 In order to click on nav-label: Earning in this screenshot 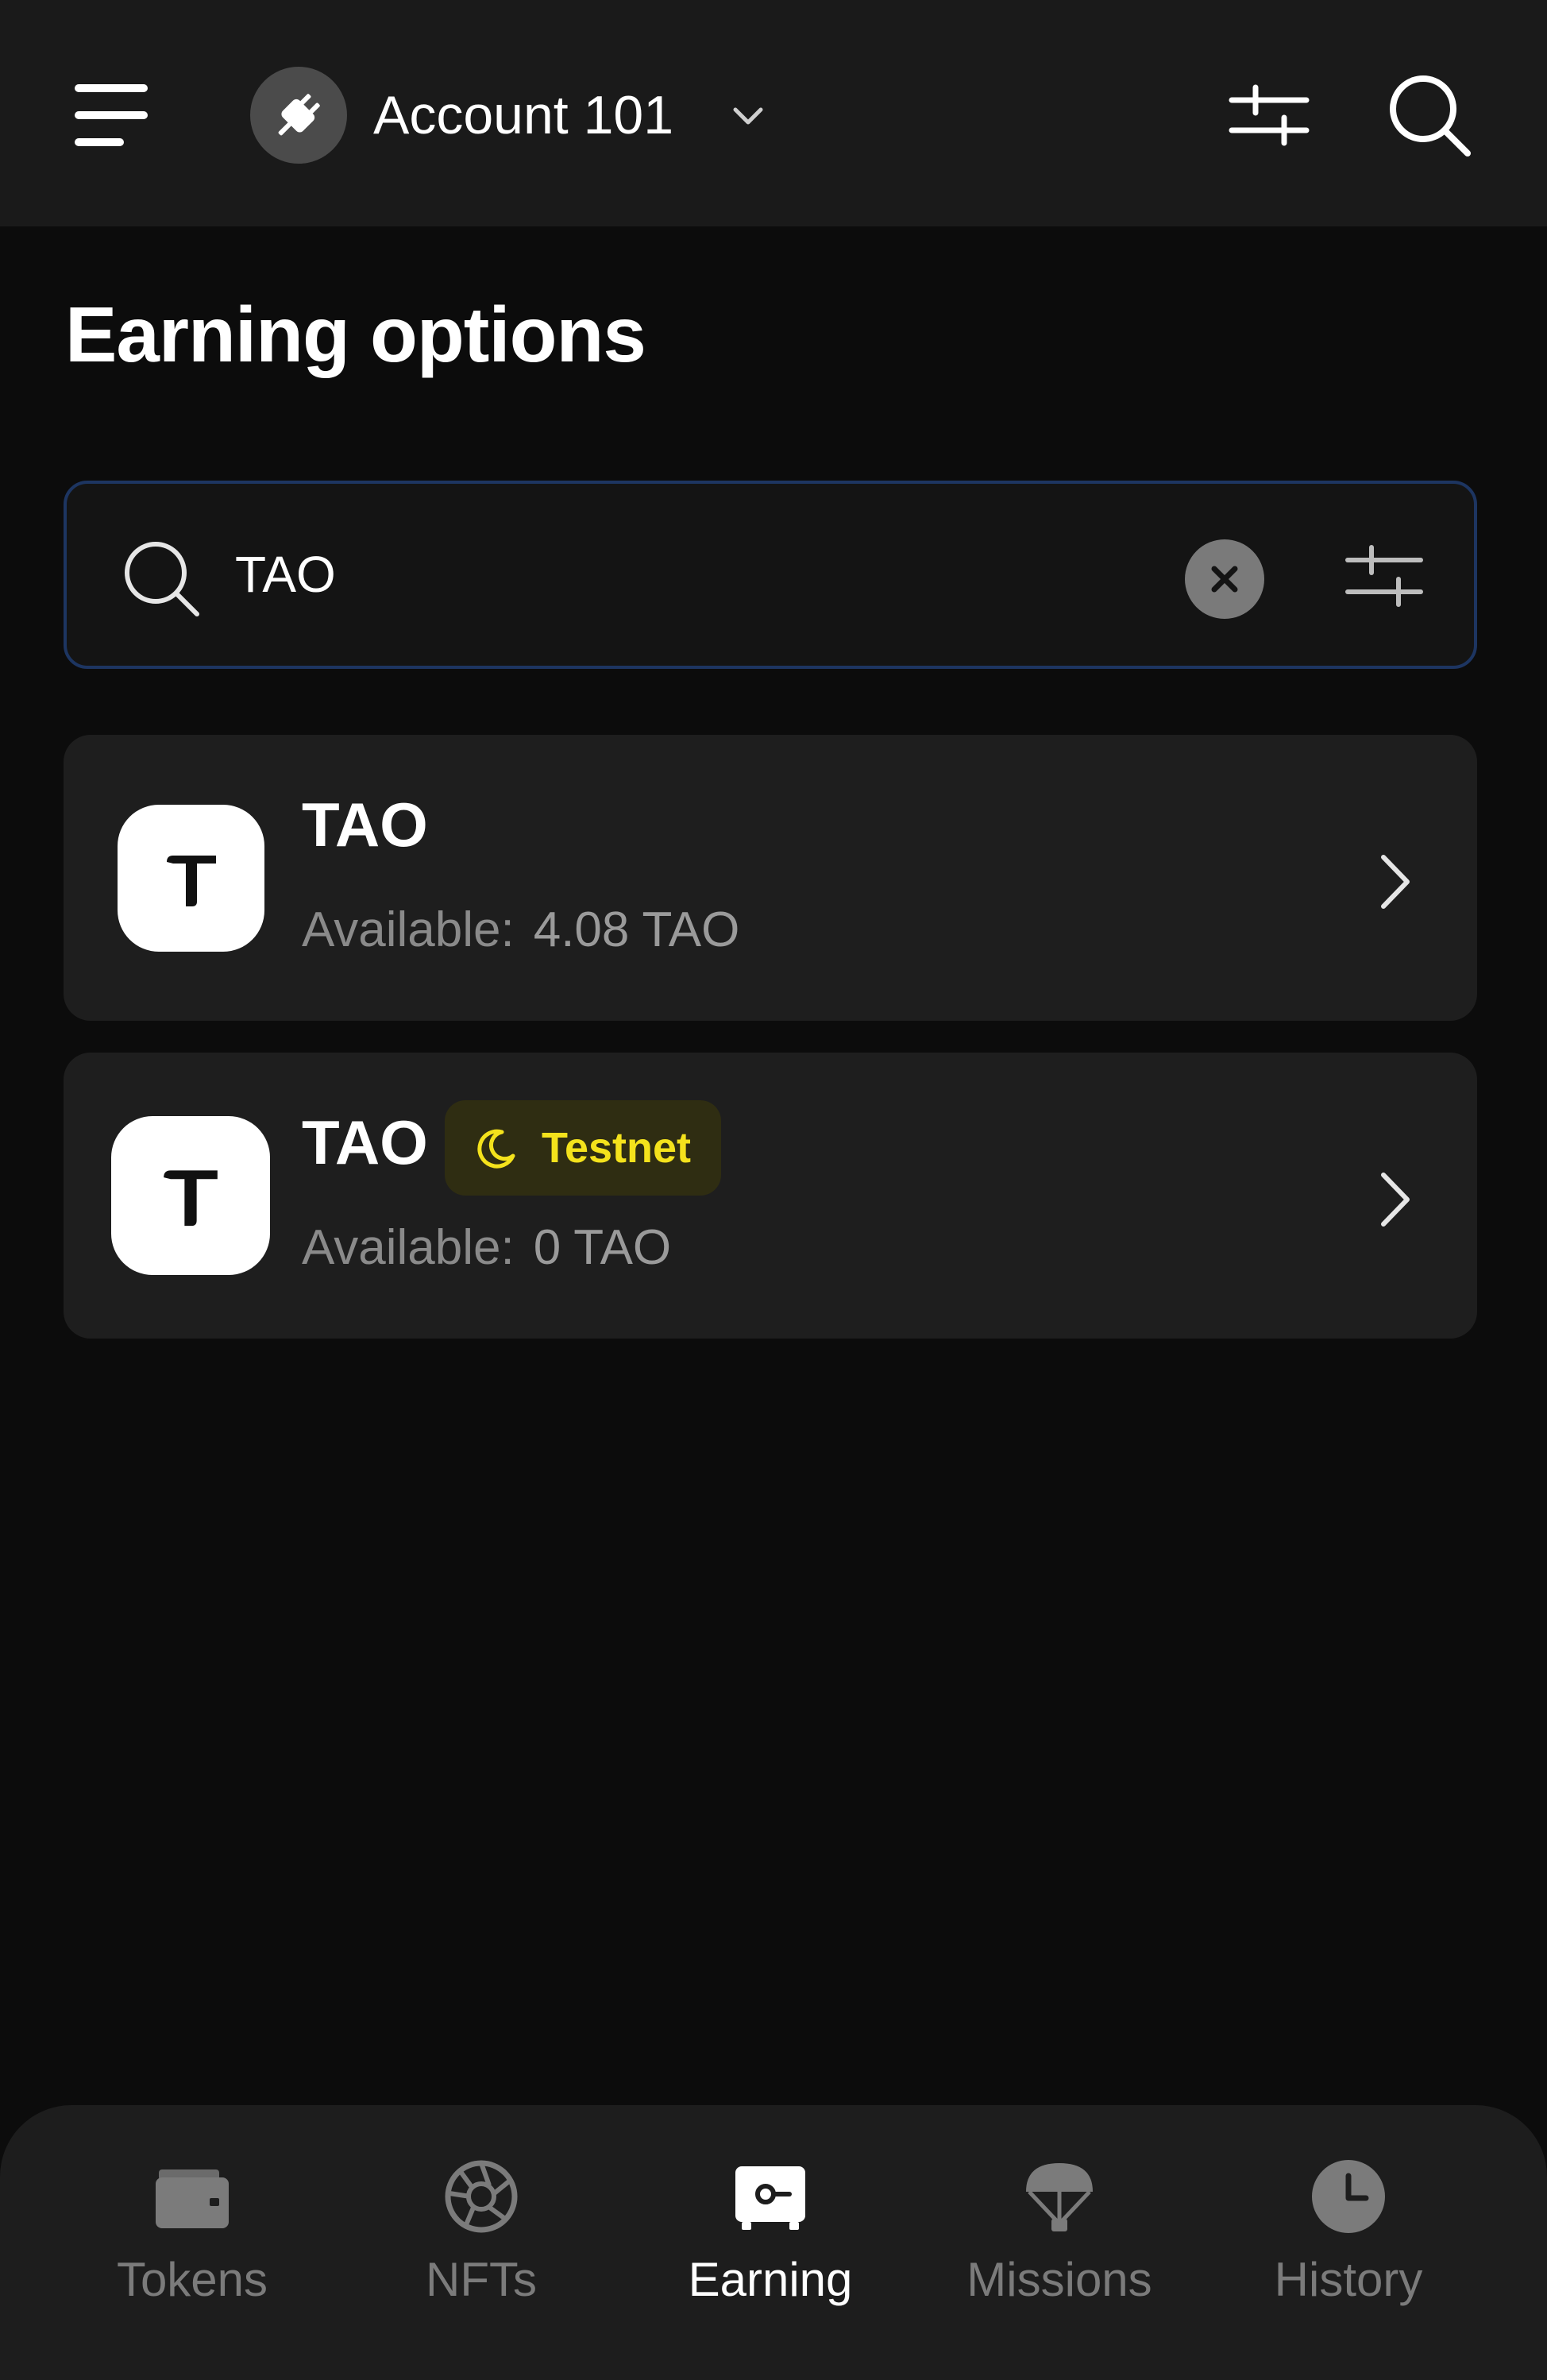, I will do `click(770, 2279)`.